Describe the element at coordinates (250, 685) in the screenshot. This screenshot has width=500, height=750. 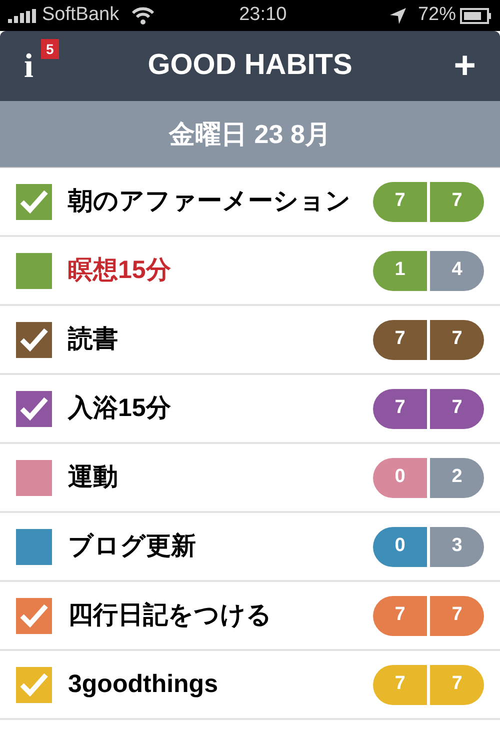
I see `habit-row: 3goodthings 7 7` at that location.